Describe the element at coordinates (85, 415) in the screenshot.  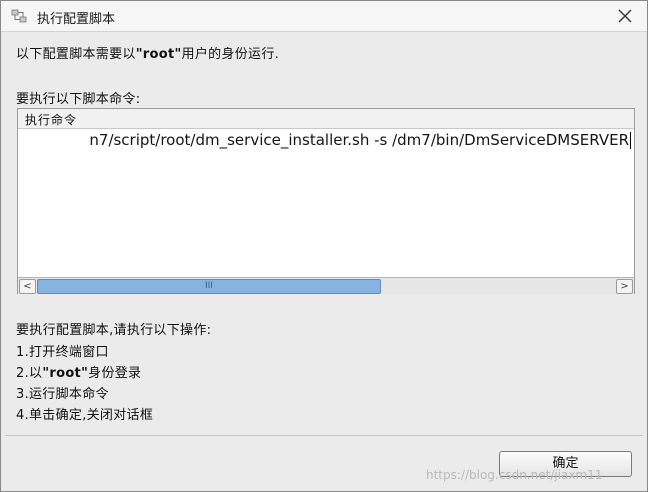
I see `instruction-step-4: 4.单击确定,关闭对话框` at that location.